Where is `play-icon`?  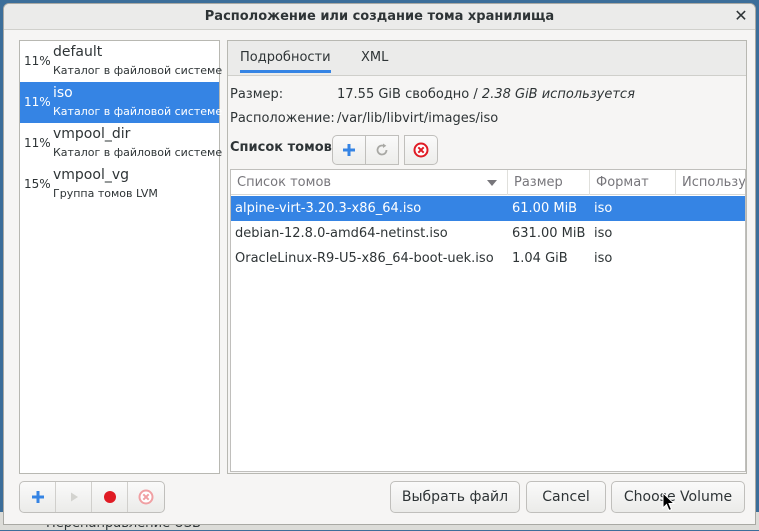 play-icon is located at coordinates (74, 497).